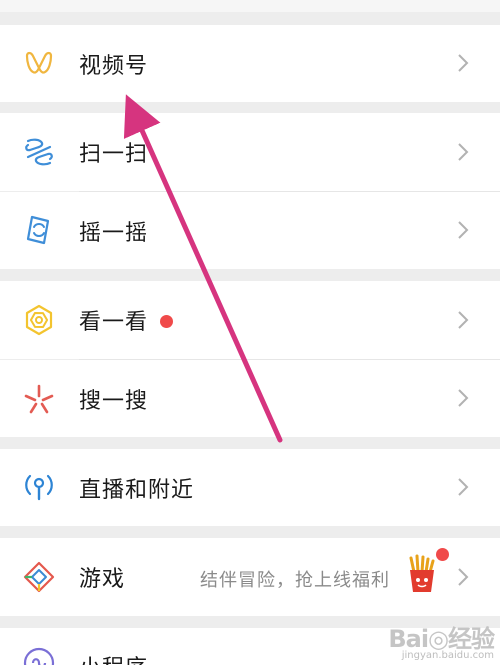 The width and height of the screenshot is (500, 665). I want to click on menu-item-games: 游戏 结伴冒险，抢上线福利, so click(250, 577).